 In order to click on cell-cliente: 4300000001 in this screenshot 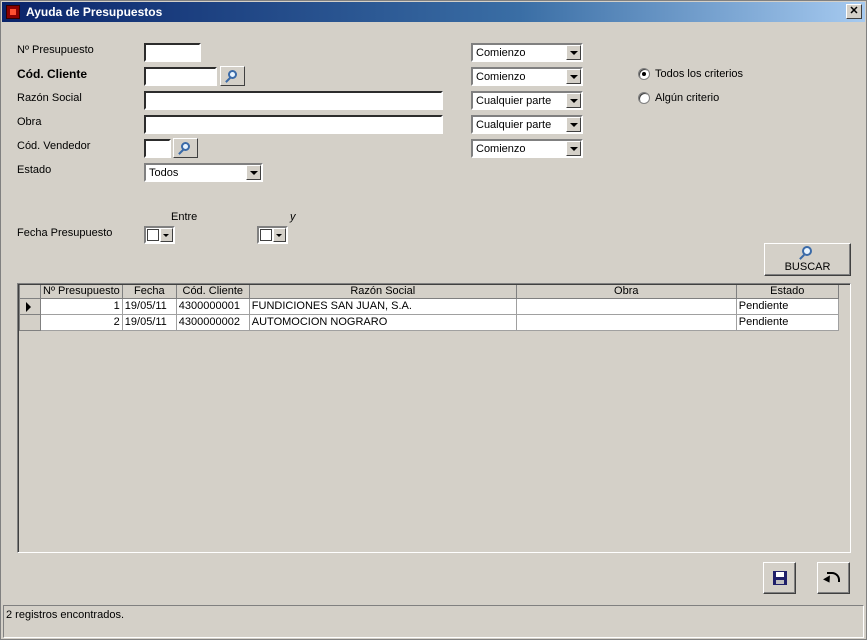, I will do `click(212, 306)`.